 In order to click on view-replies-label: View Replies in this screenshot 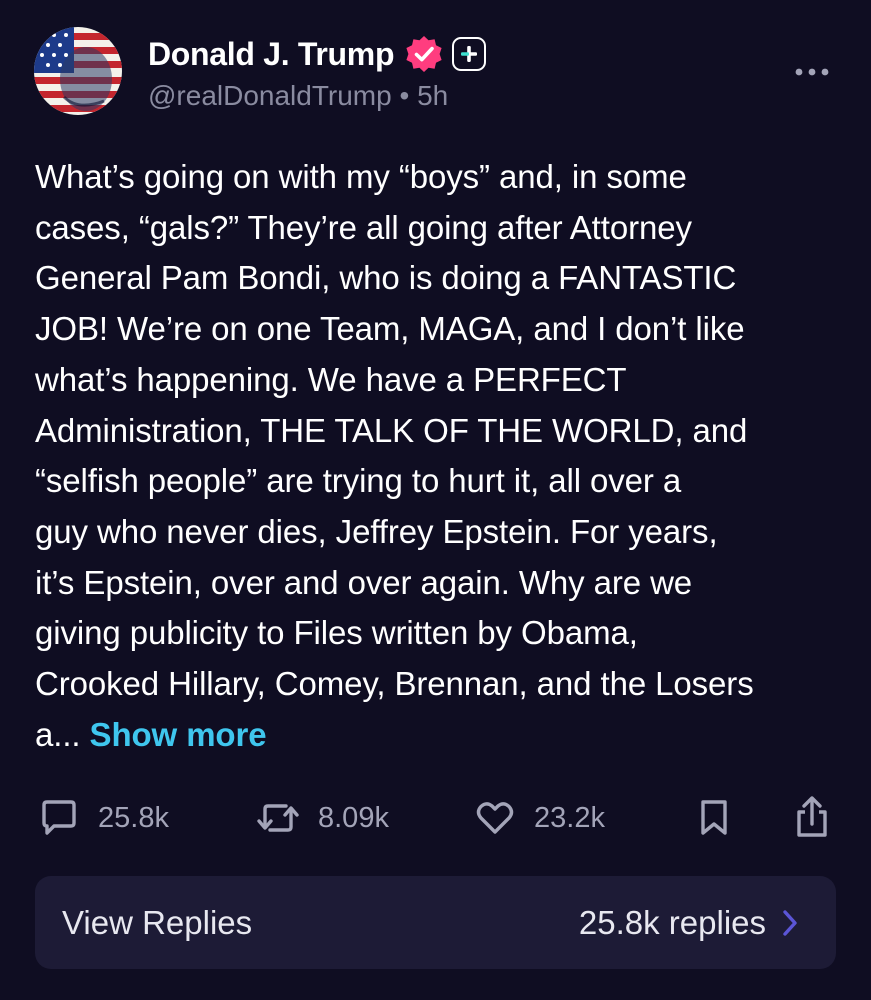, I will do `click(157, 922)`.